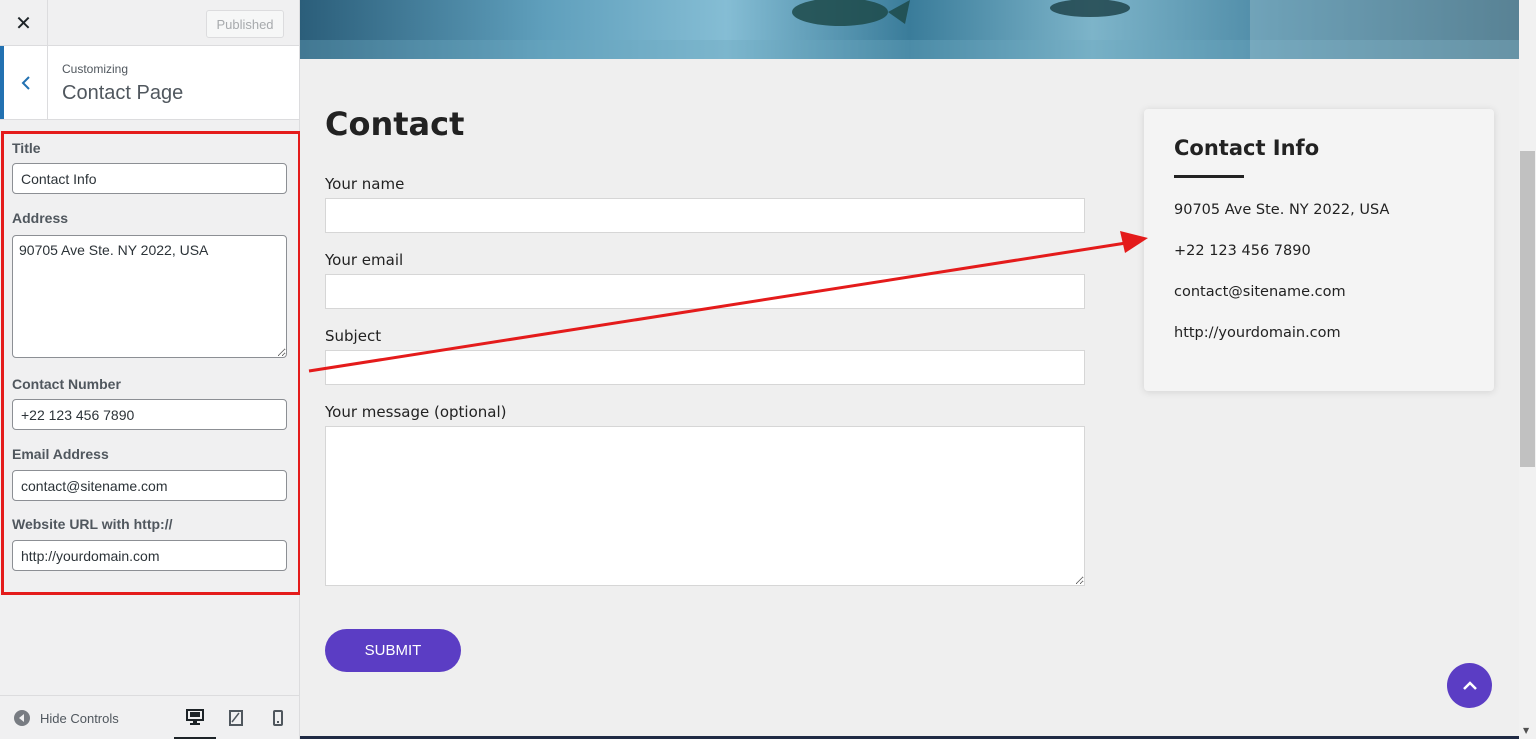 The height and width of the screenshot is (739, 1536). I want to click on website-url-label: Website URL with http://, so click(92, 524).